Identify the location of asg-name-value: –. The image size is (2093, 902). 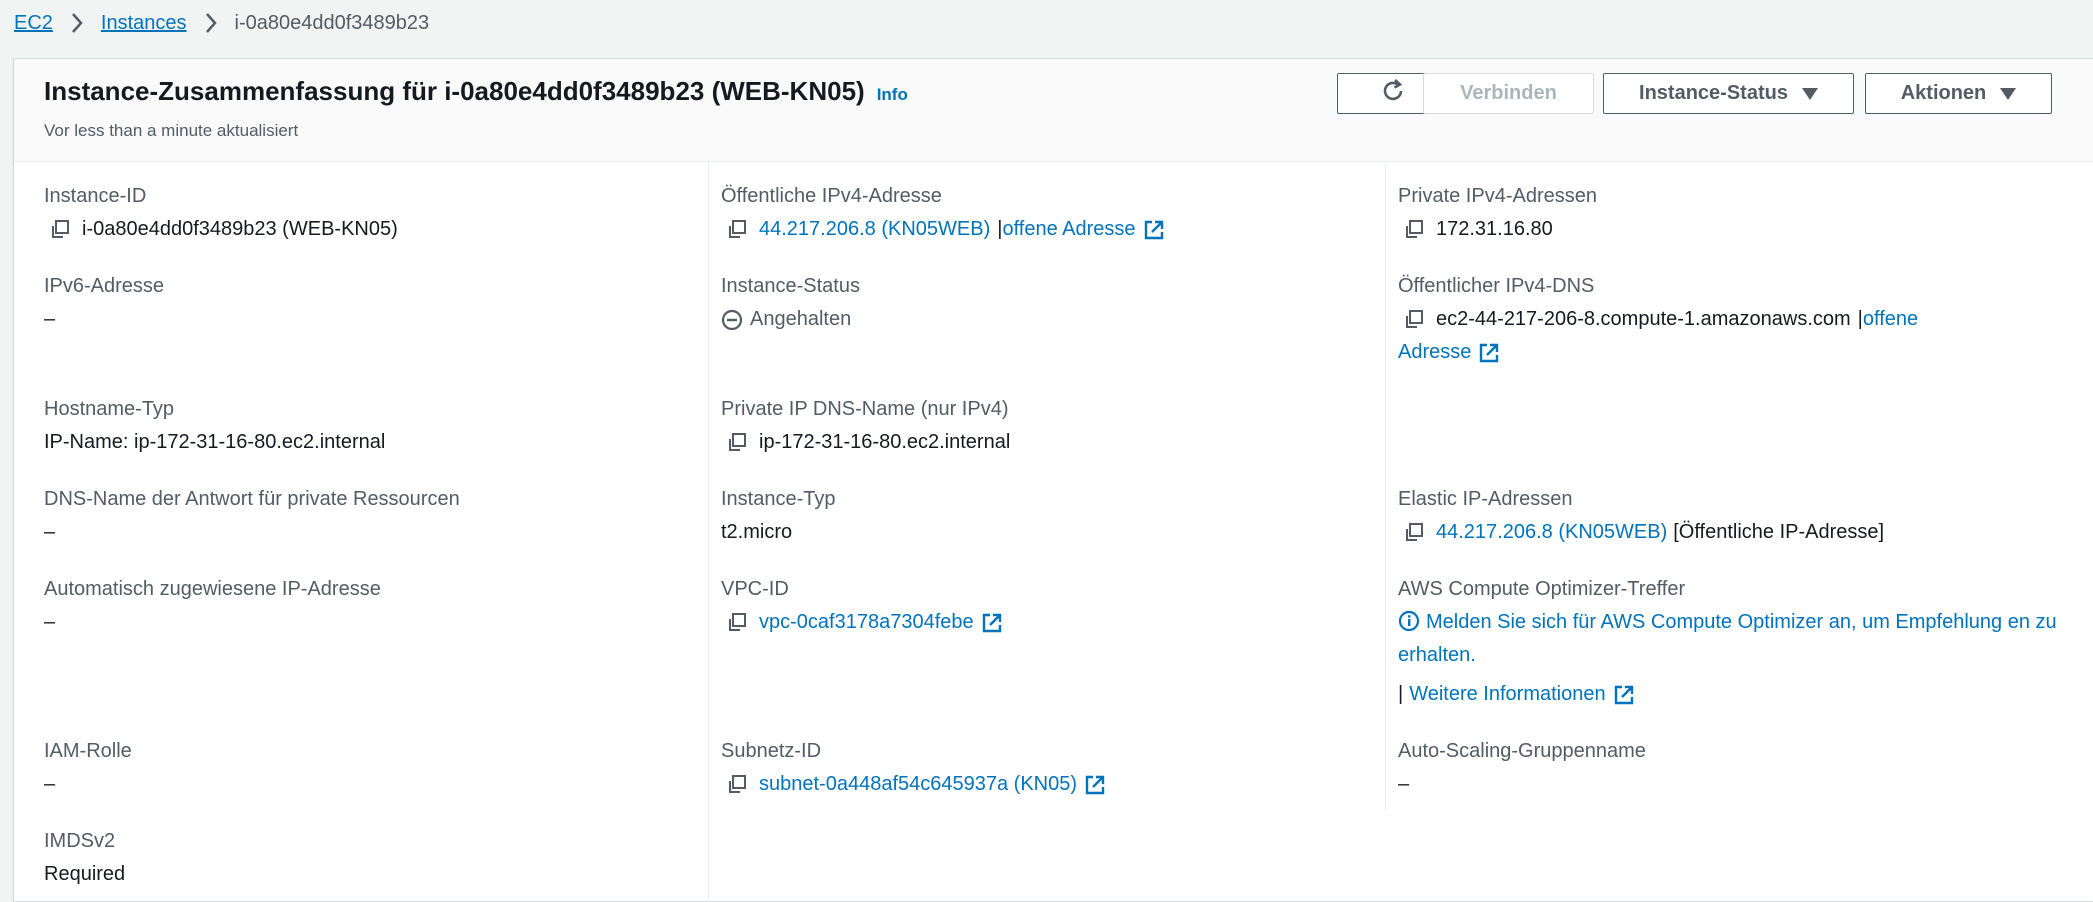
(1404, 784).